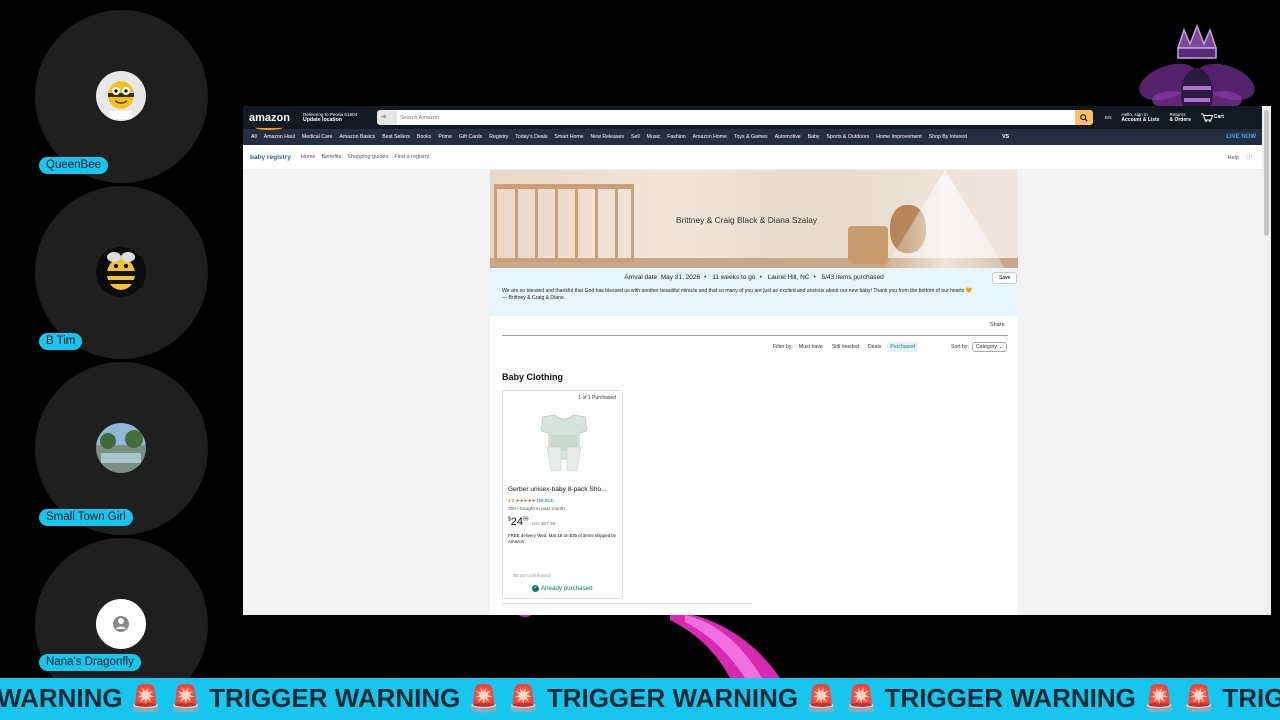 The width and height of the screenshot is (1280, 720). I want to click on subnav-benefits: Benefits, so click(332, 157).